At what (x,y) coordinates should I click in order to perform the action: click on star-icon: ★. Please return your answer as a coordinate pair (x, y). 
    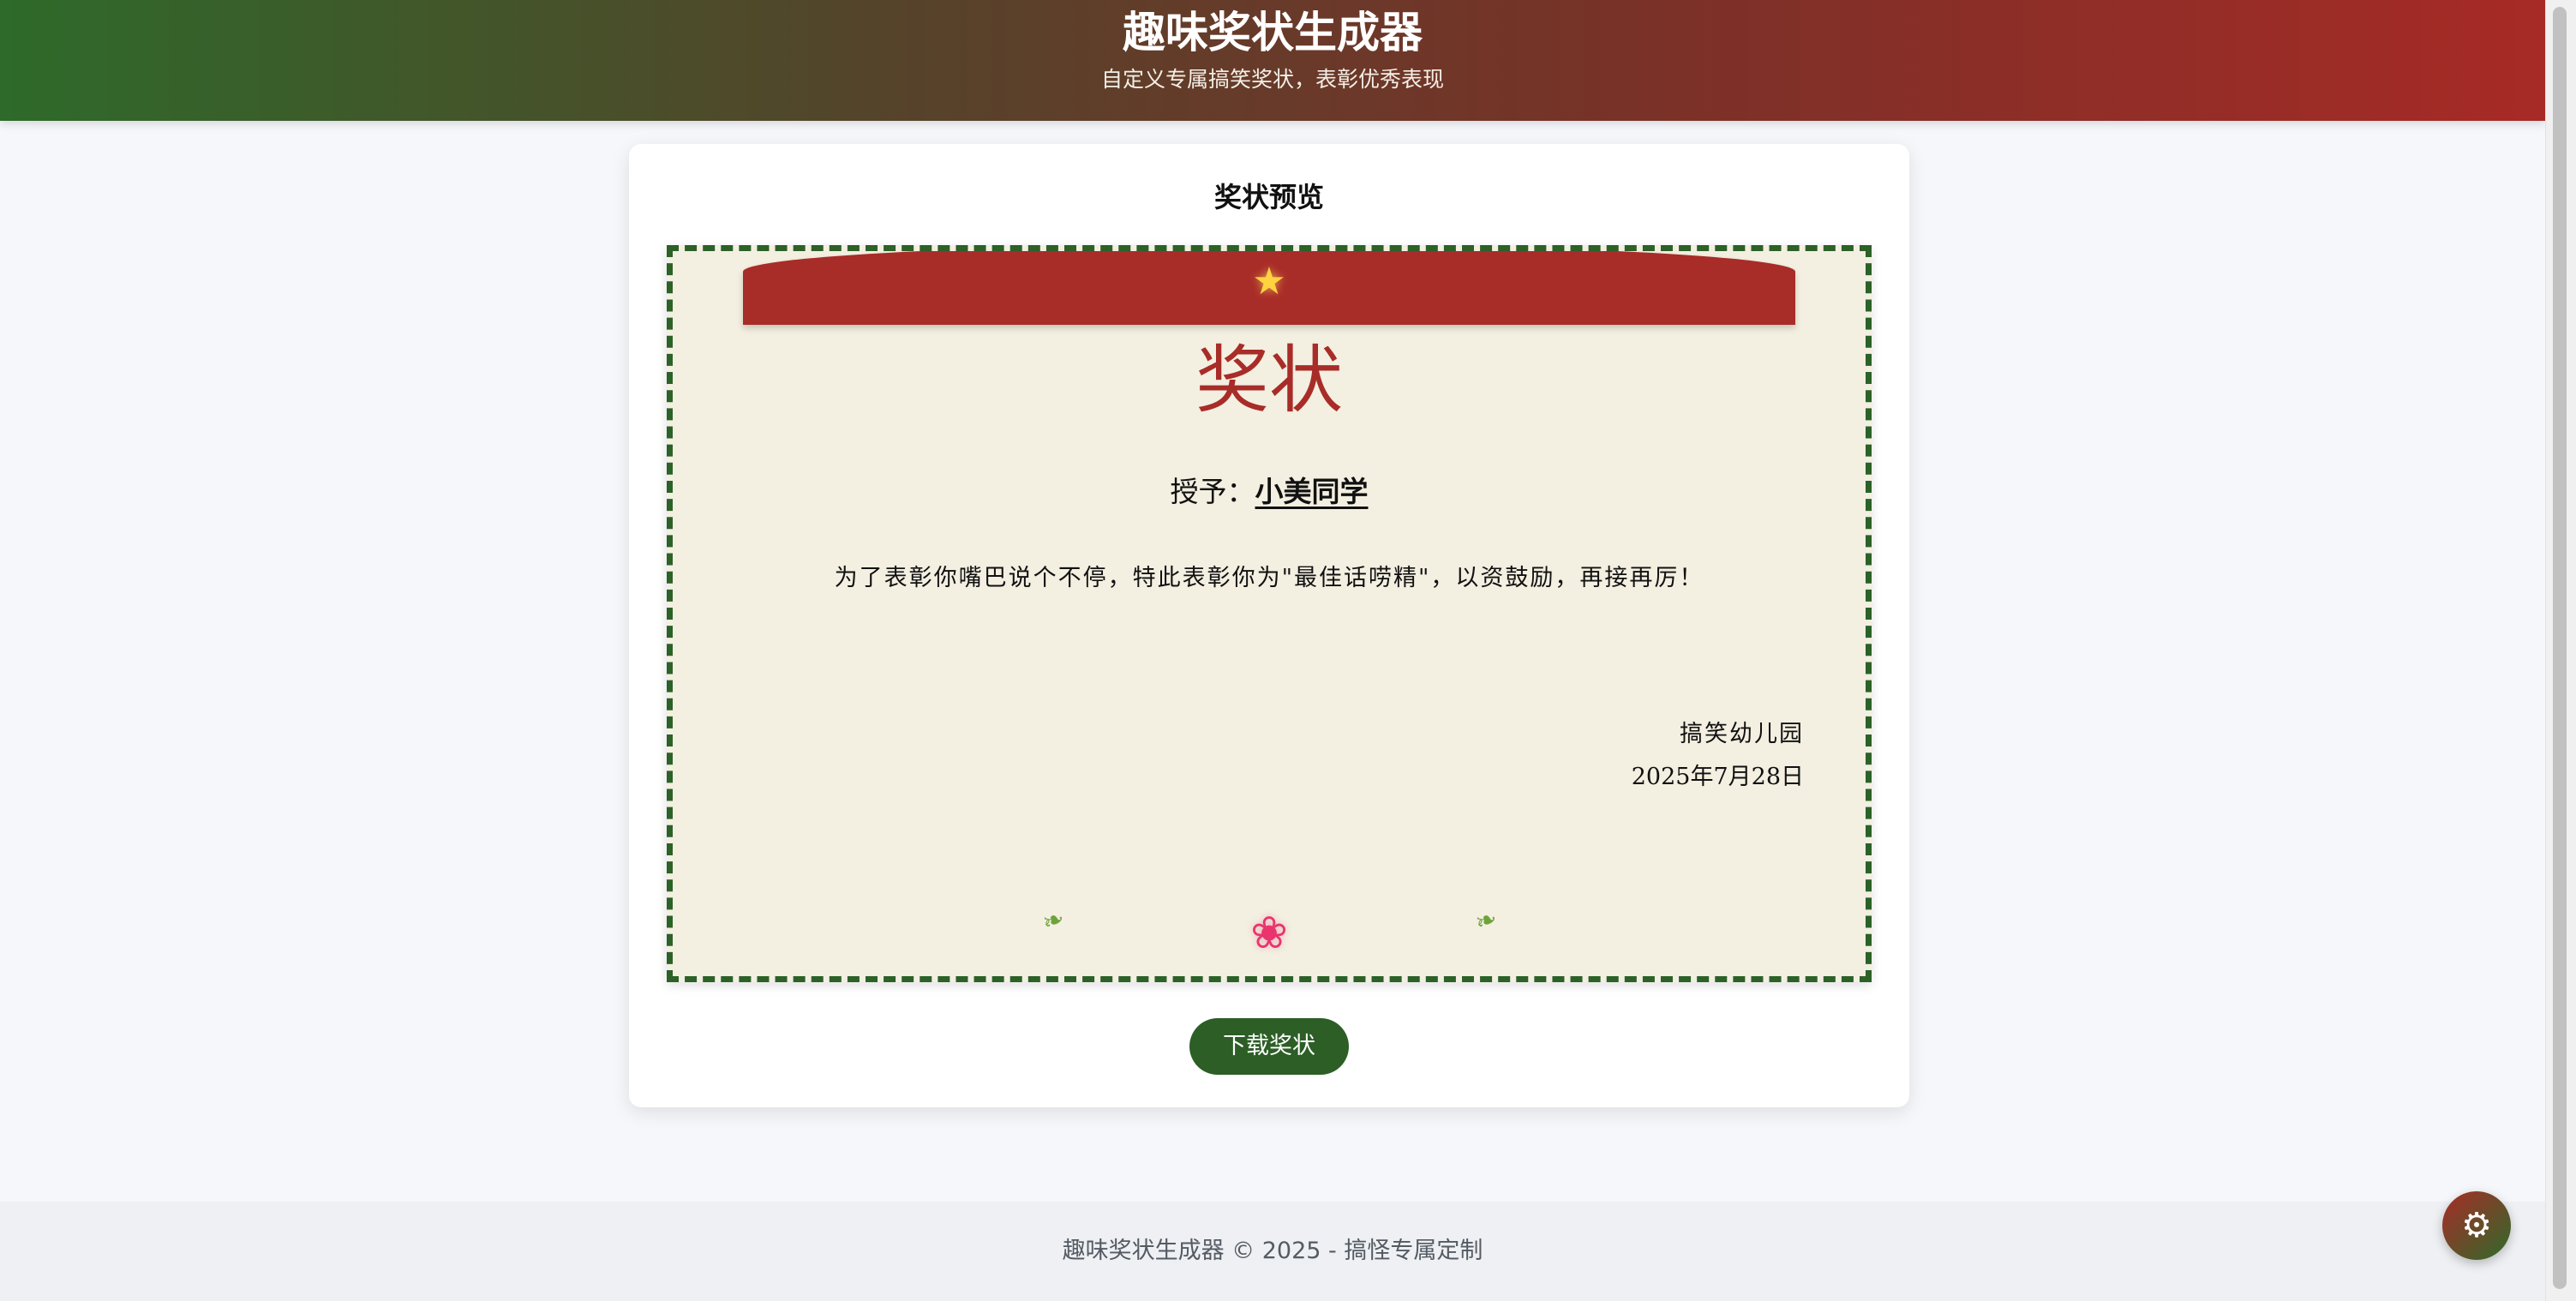
    Looking at the image, I should click on (1269, 281).